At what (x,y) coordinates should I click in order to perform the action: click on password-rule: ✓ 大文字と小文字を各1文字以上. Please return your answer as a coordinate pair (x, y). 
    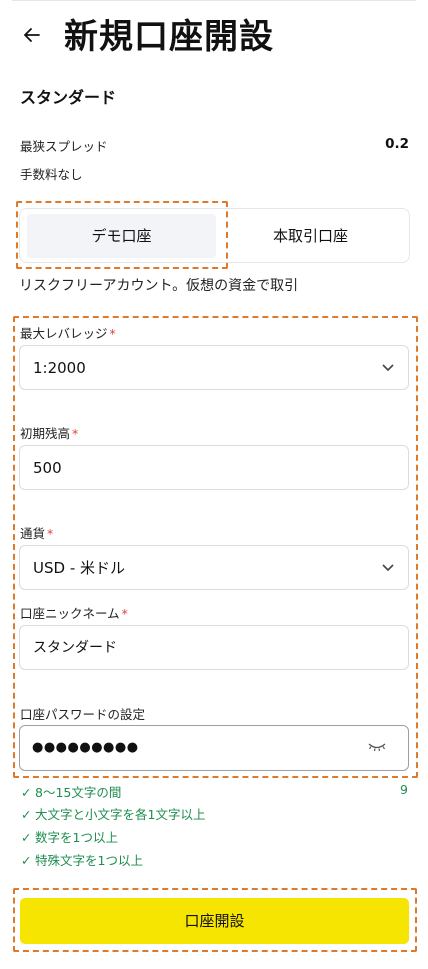
    Looking at the image, I should click on (113, 814).